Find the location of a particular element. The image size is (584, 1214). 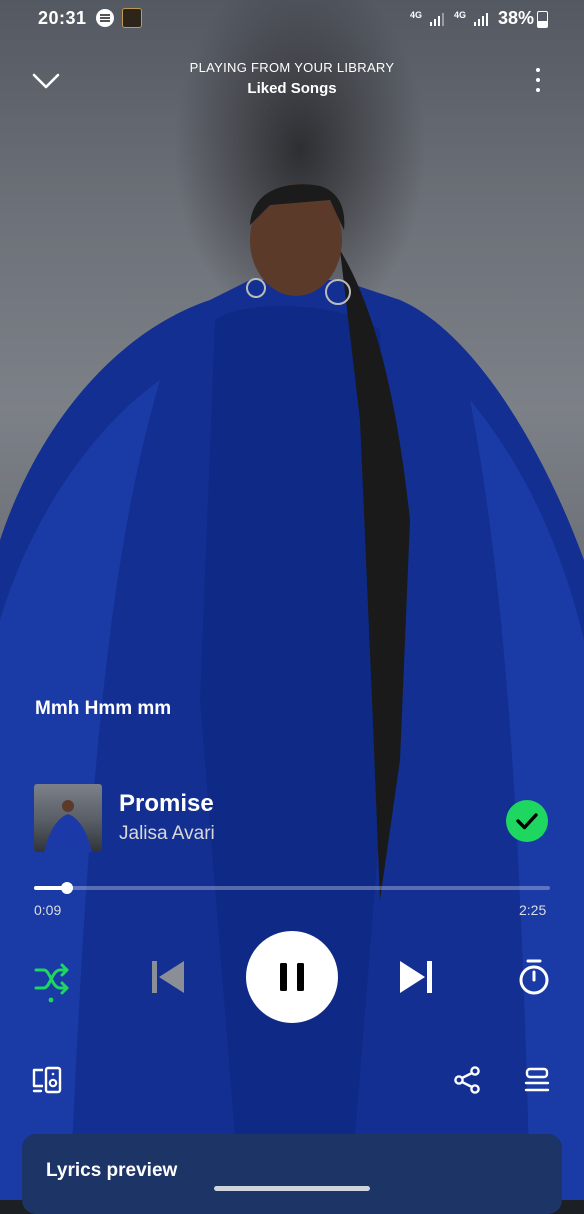

queue-button is located at coordinates (537, 1080).